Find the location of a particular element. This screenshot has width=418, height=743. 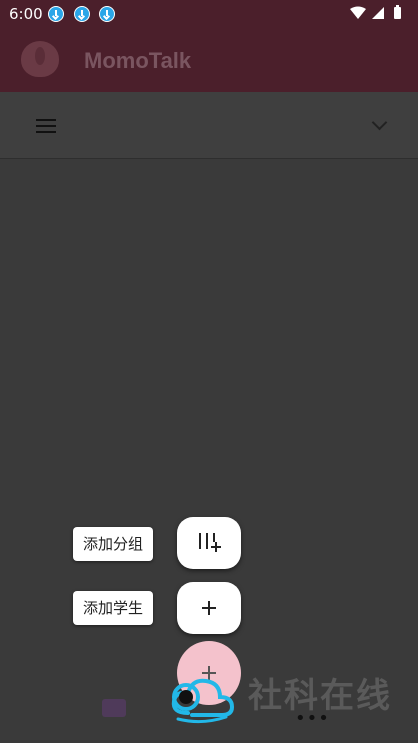

toolbar is located at coordinates (209, 125).